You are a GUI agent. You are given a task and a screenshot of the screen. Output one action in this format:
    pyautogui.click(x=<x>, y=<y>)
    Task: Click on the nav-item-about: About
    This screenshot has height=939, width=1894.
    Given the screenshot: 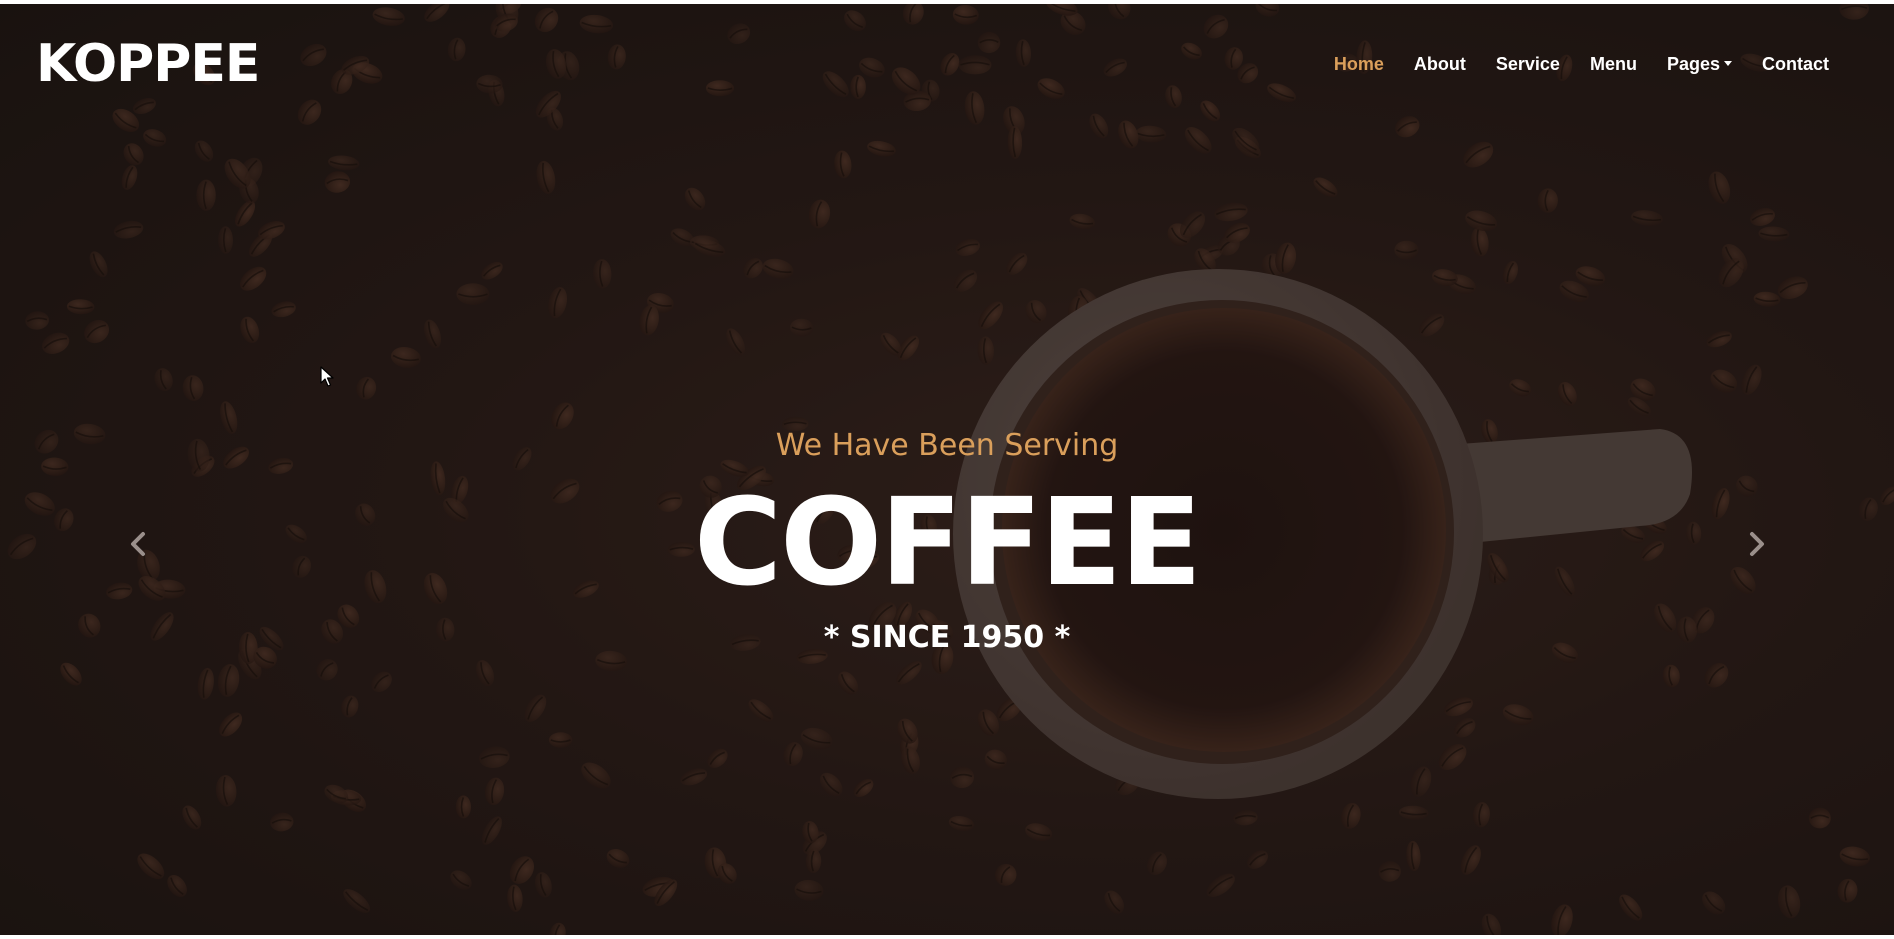 What is the action you would take?
    pyautogui.click(x=1440, y=64)
    